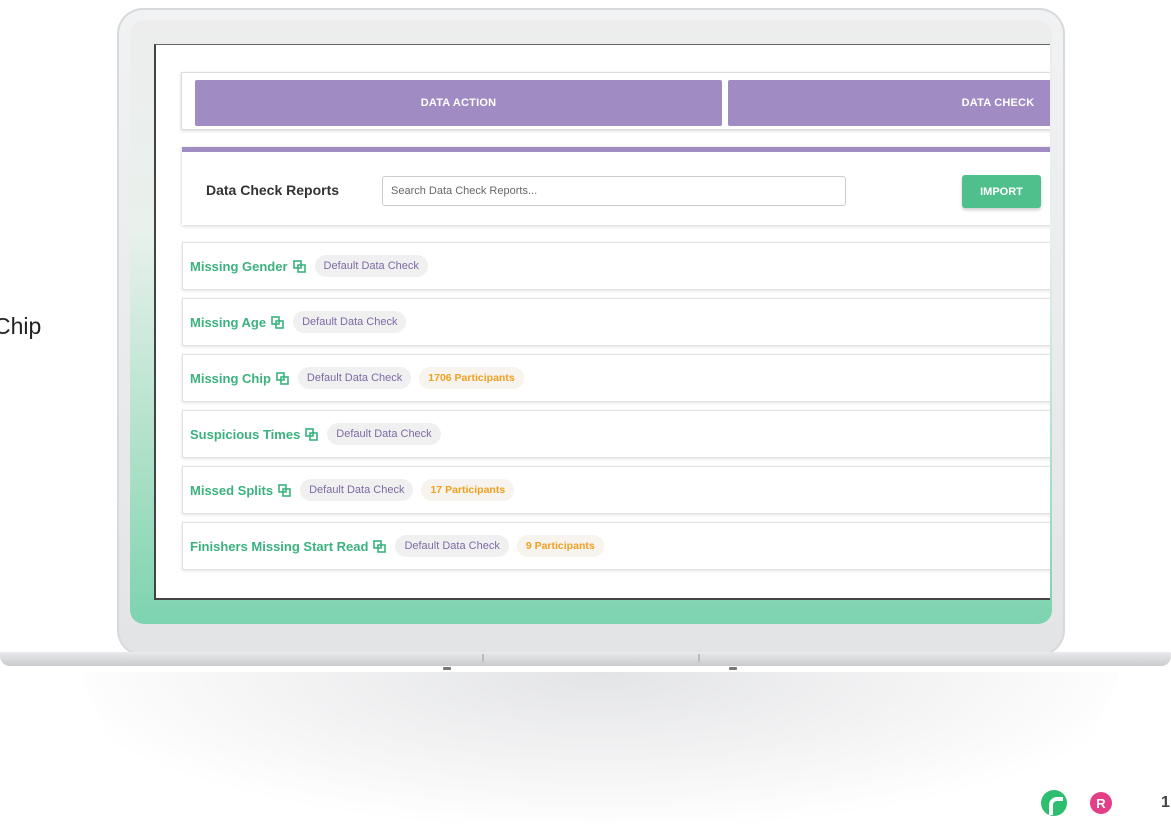 The image size is (1171, 824). Describe the element at coordinates (1001, 191) in the screenshot. I see `import-button: IMPORT` at that location.